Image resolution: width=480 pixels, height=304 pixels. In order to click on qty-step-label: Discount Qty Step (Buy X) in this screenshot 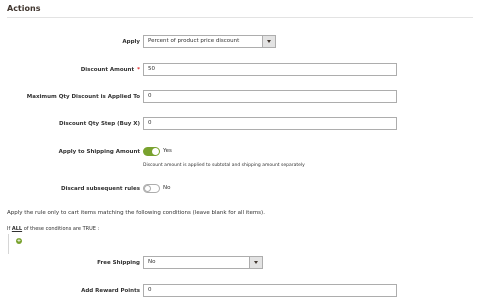, I will do `click(99, 124)`.